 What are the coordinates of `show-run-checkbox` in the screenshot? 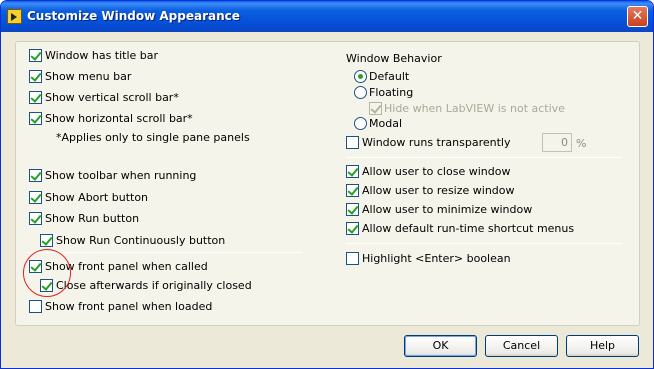 It's located at (35, 218).